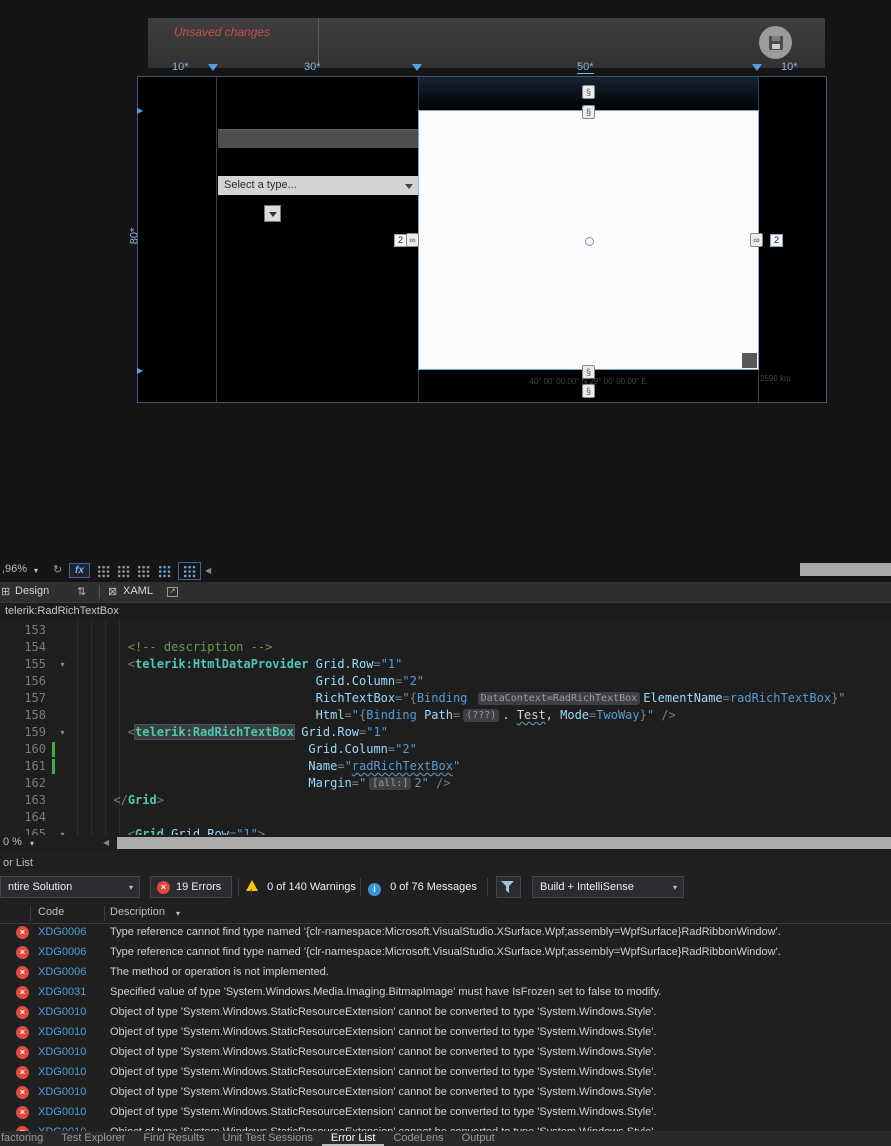 The image size is (891, 1146). I want to click on error-code: XDG0006, so click(62, 972).